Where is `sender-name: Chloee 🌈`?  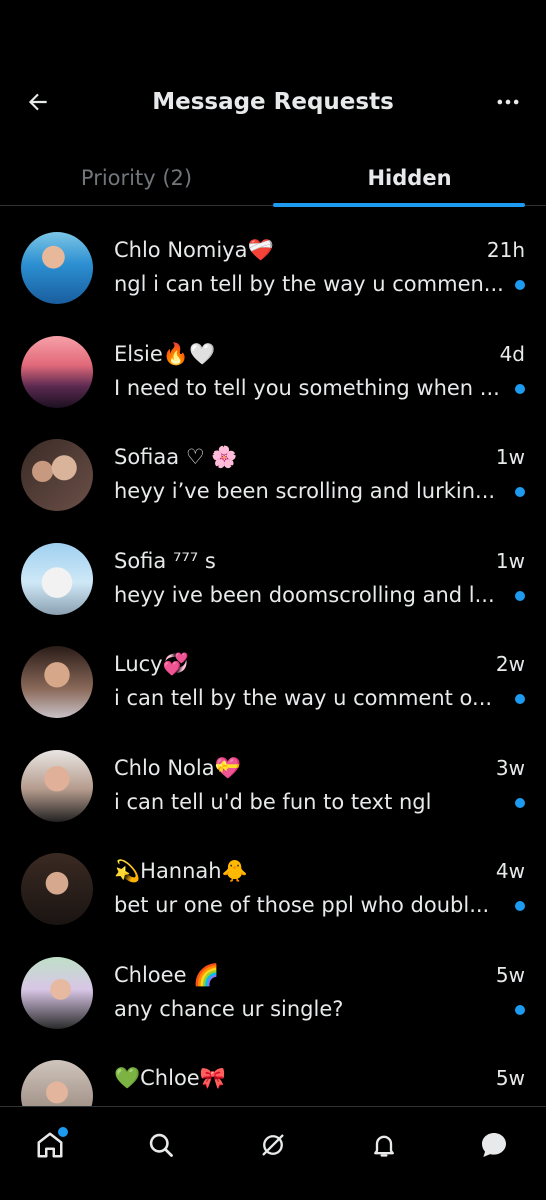
sender-name: Chloee 🌈 is located at coordinates (167, 974).